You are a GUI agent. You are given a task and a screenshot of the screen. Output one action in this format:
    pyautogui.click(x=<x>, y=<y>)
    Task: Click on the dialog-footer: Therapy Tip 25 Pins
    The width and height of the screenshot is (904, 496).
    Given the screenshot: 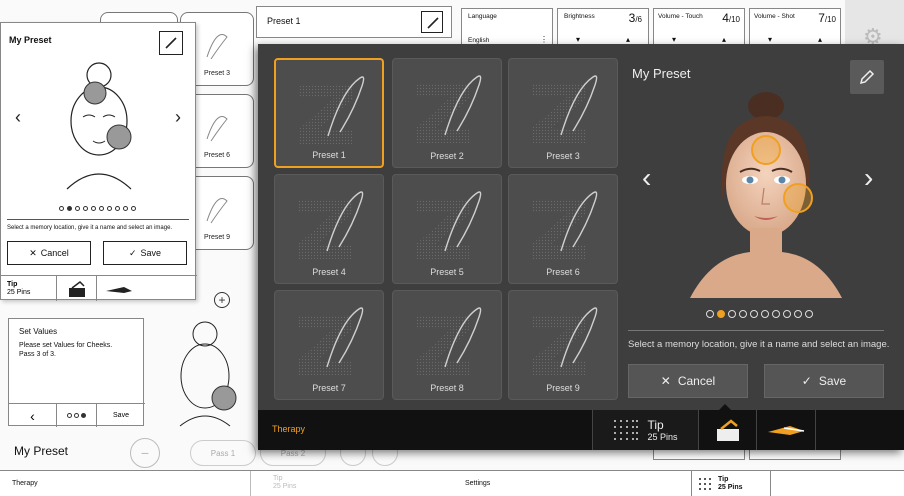 What is the action you would take?
    pyautogui.click(x=581, y=430)
    